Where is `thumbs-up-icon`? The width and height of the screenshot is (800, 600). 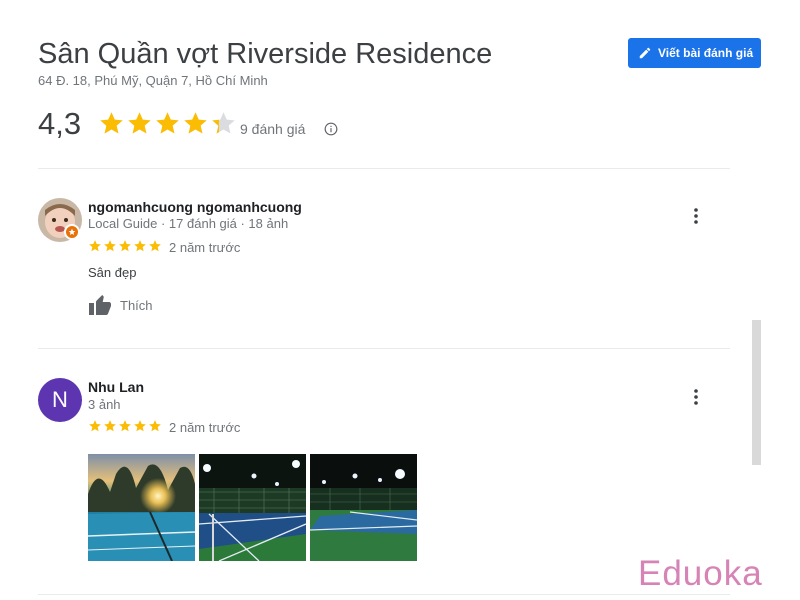
thumbs-up-icon is located at coordinates (100, 305).